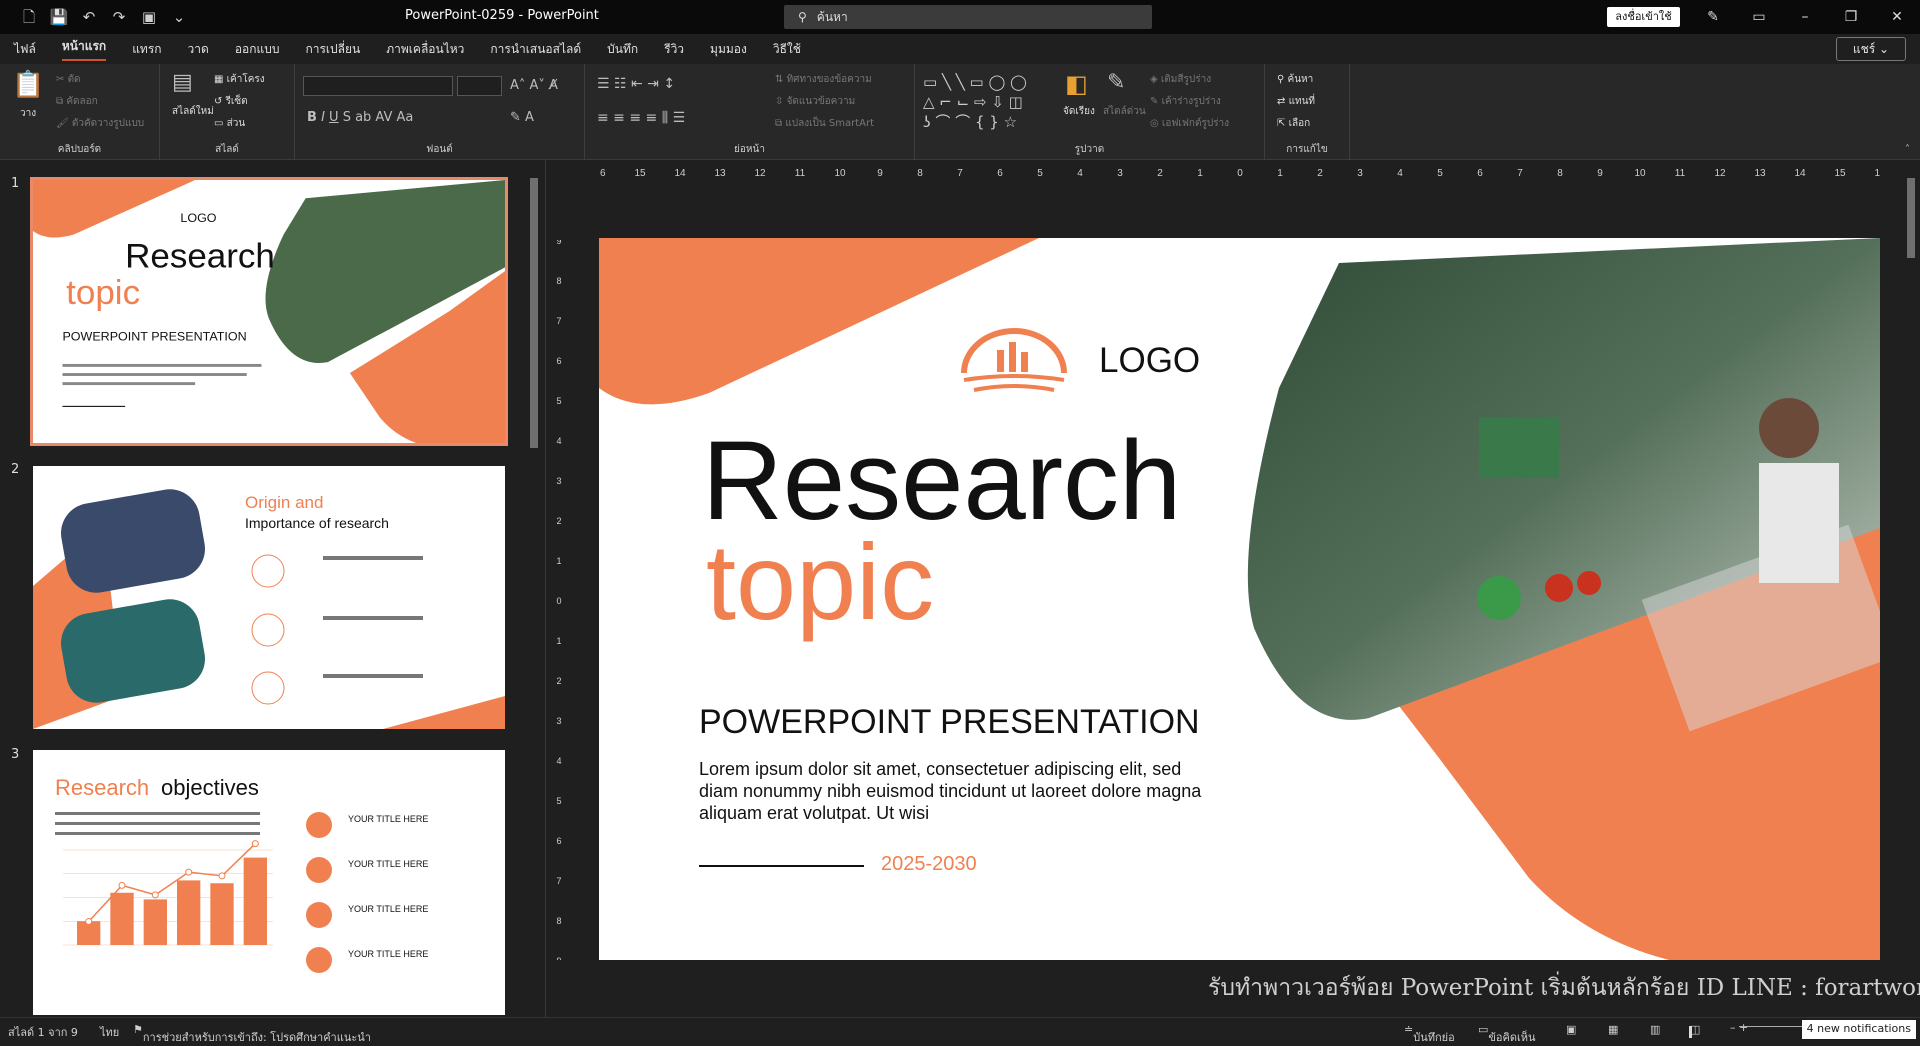  I want to click on undo-icon: ↶, so click(89, 17).